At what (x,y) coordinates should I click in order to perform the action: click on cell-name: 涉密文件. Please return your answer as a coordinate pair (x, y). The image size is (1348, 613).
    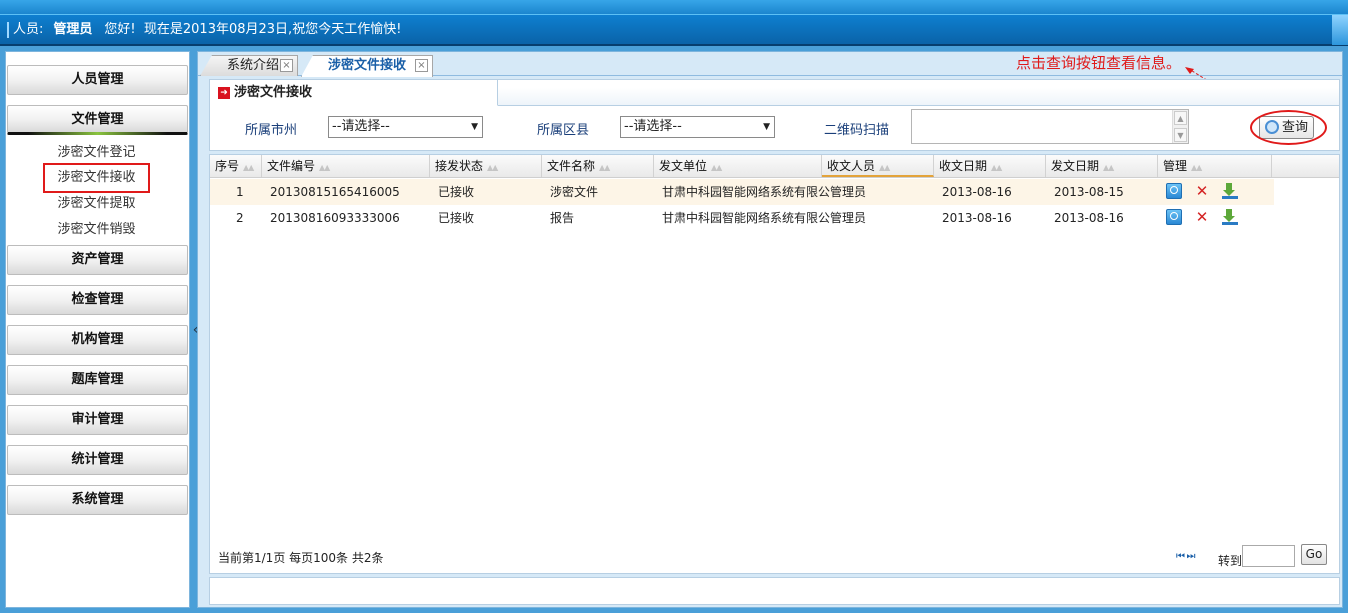
    Looking at the image, I should click on (574, 192).